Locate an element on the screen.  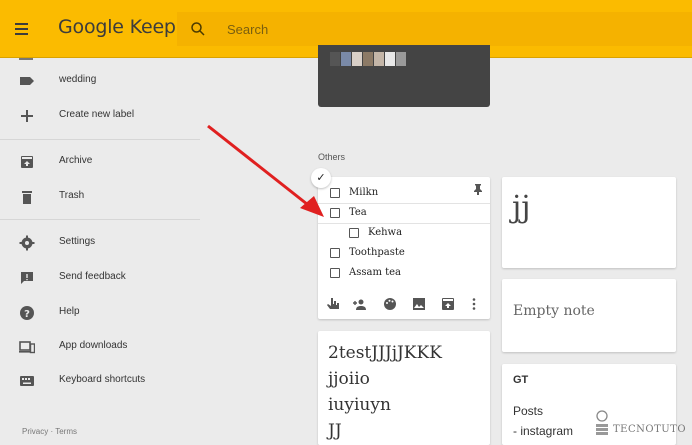
sidebar-item-label: Help is located at coordinates (69, 311).